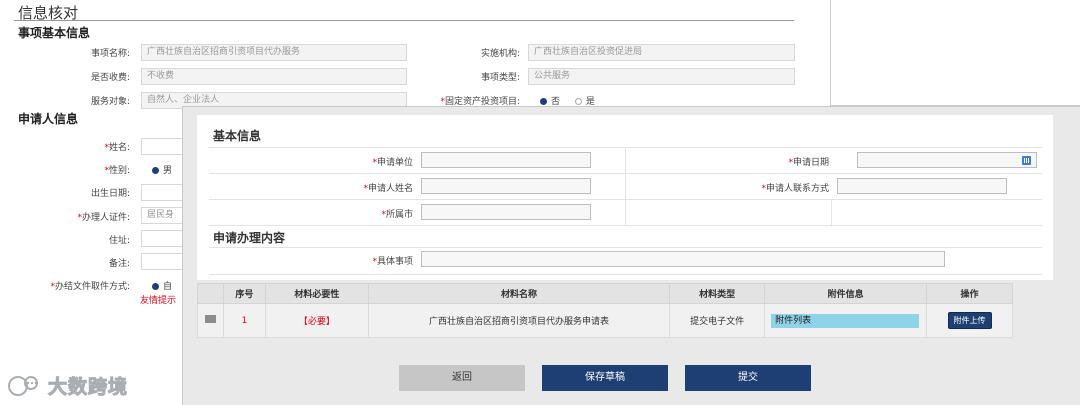 The height and width of the screenshot is (405, 1080). What do you see at coordinates (110, 102) in the screenshot?
I see `target-label: 服务对象:` at bounding box center [110, 102].